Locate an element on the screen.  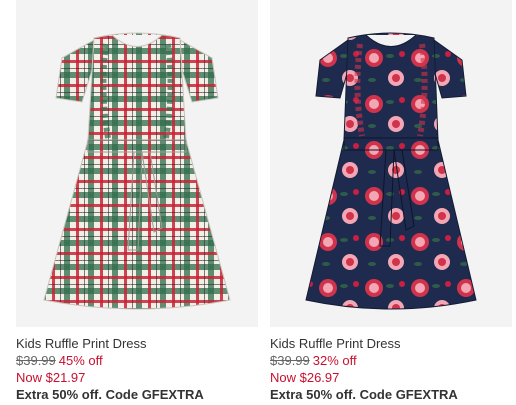
sale-price: Now $21.97 is located at coordinates (51, 377).